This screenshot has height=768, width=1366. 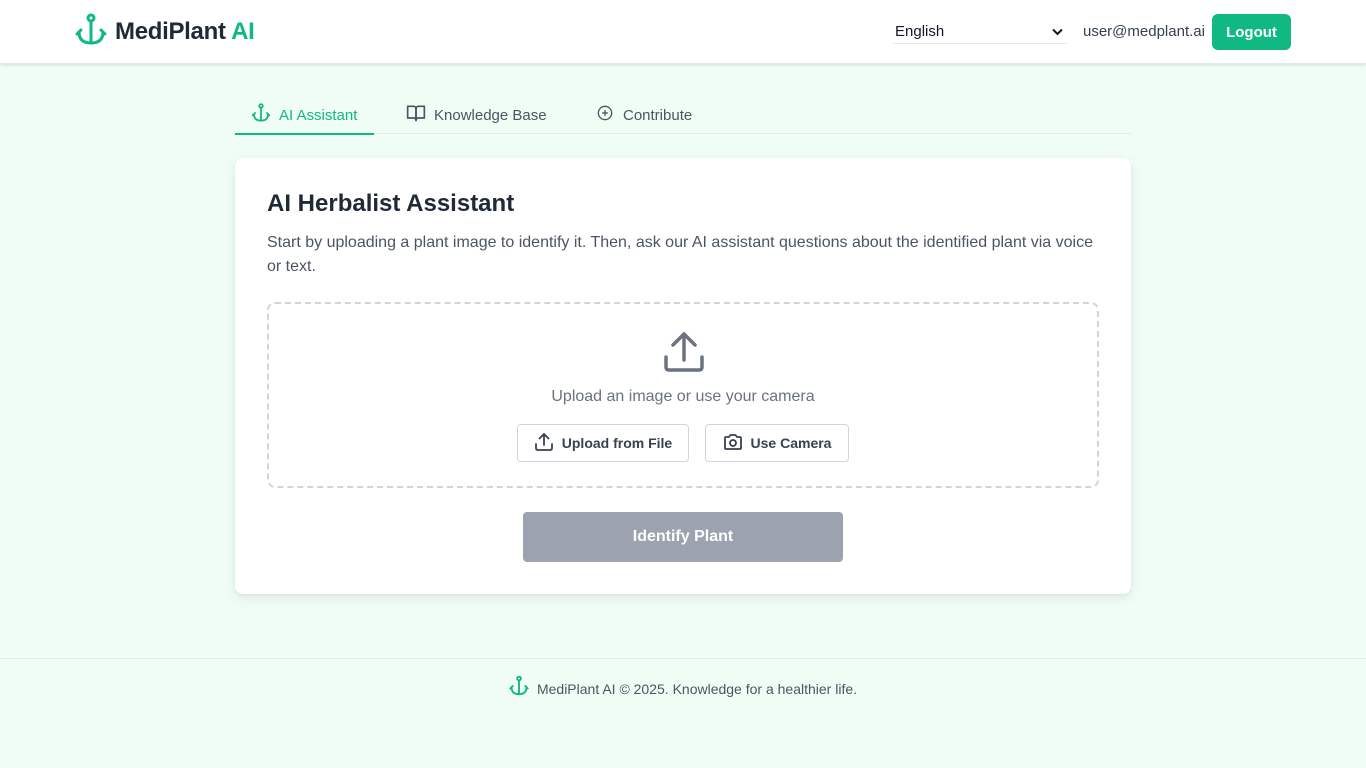 I want to click on tab-label: Knowledge Base, so click(x=490, y=115).